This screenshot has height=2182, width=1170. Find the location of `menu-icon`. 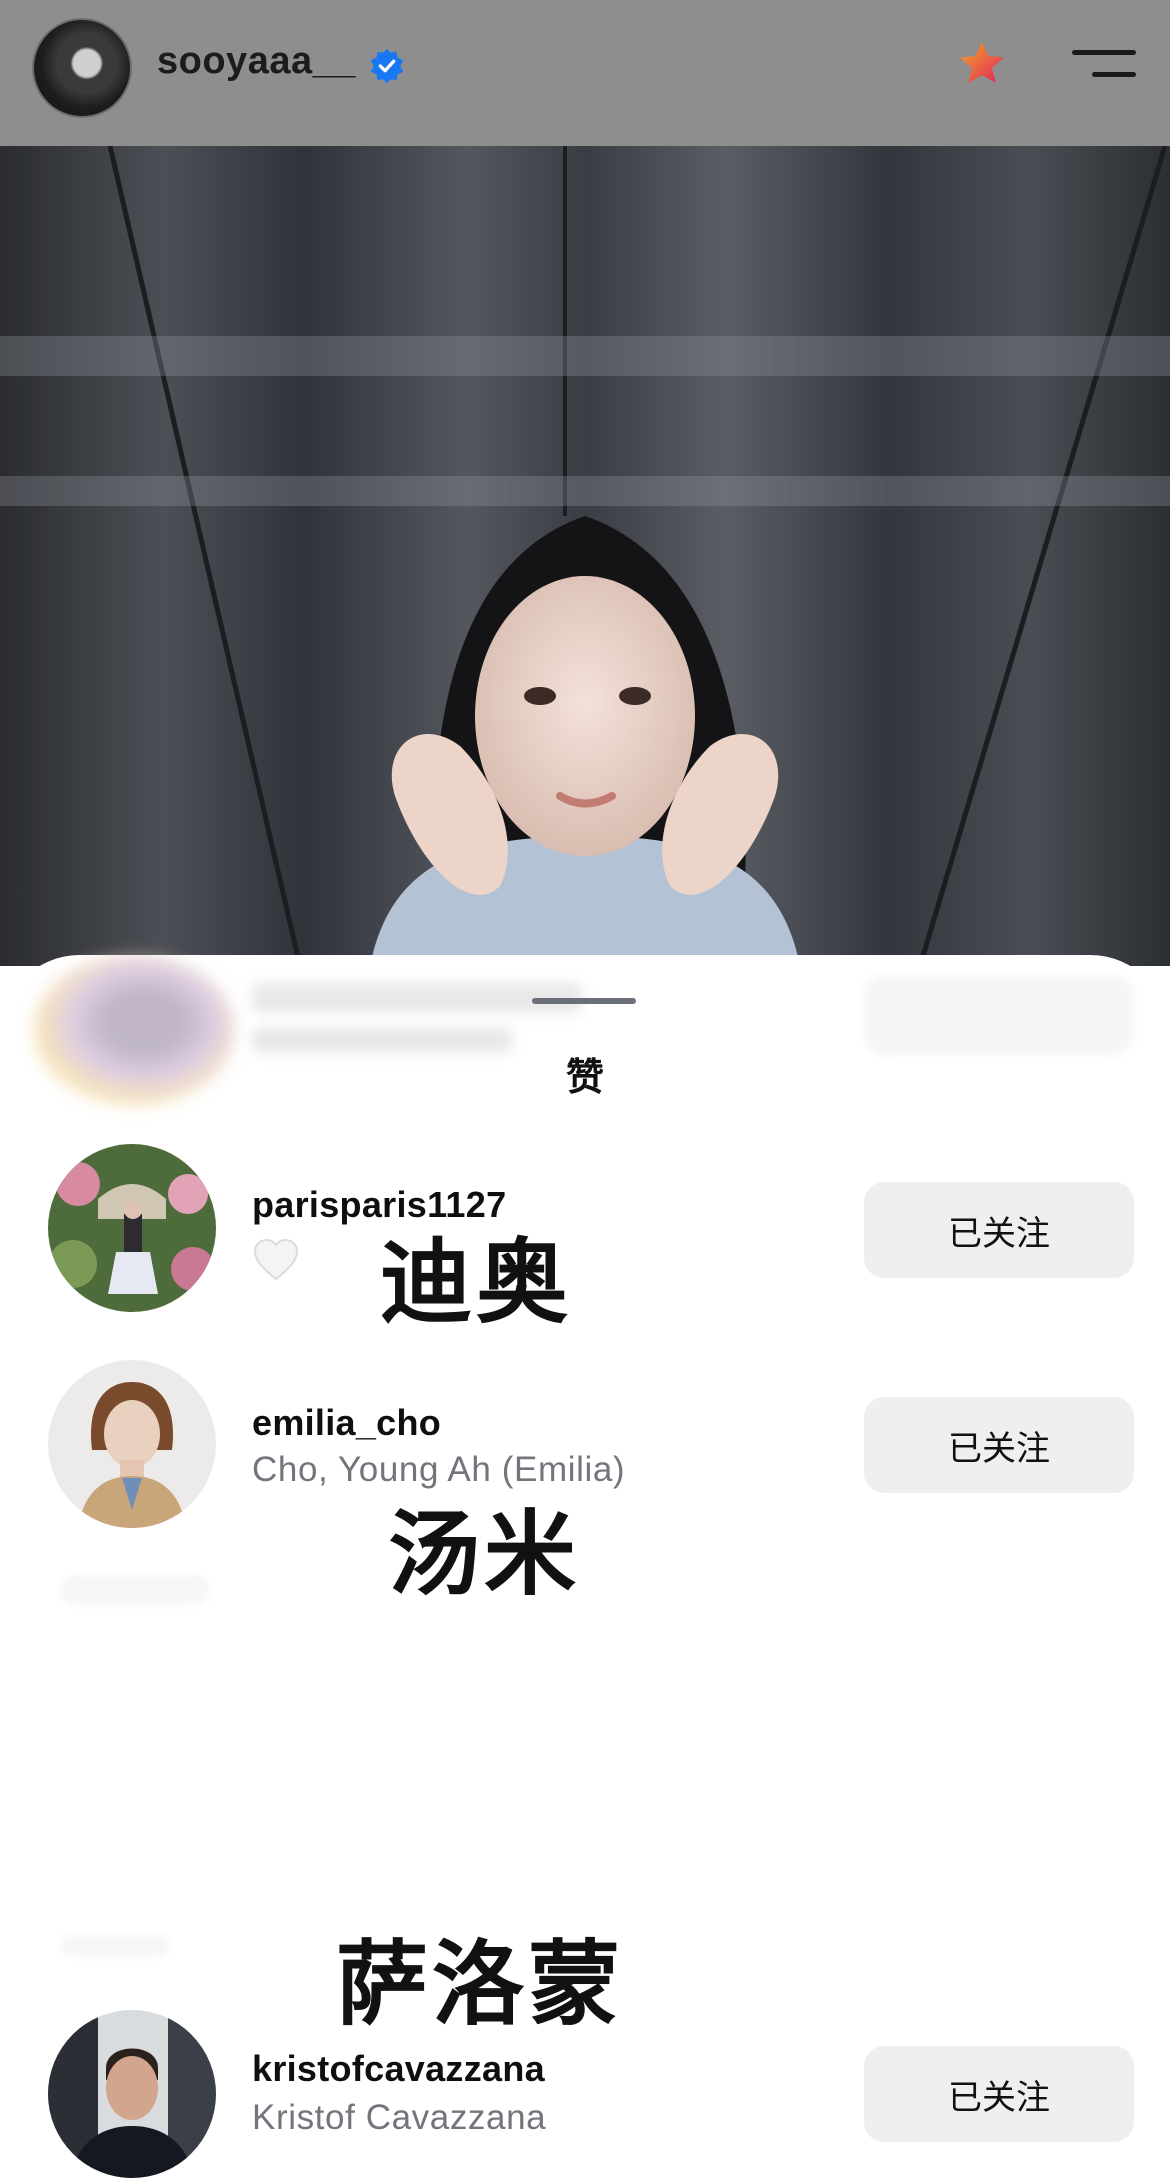

menu-icon is located at coordinates (1104, 64).